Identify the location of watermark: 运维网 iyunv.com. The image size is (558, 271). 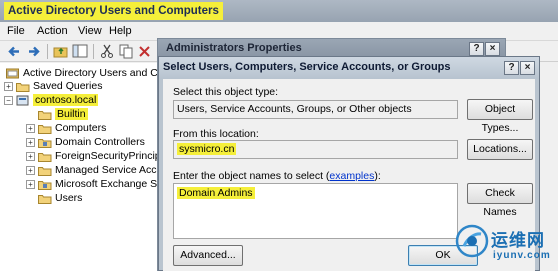
(506, 247).